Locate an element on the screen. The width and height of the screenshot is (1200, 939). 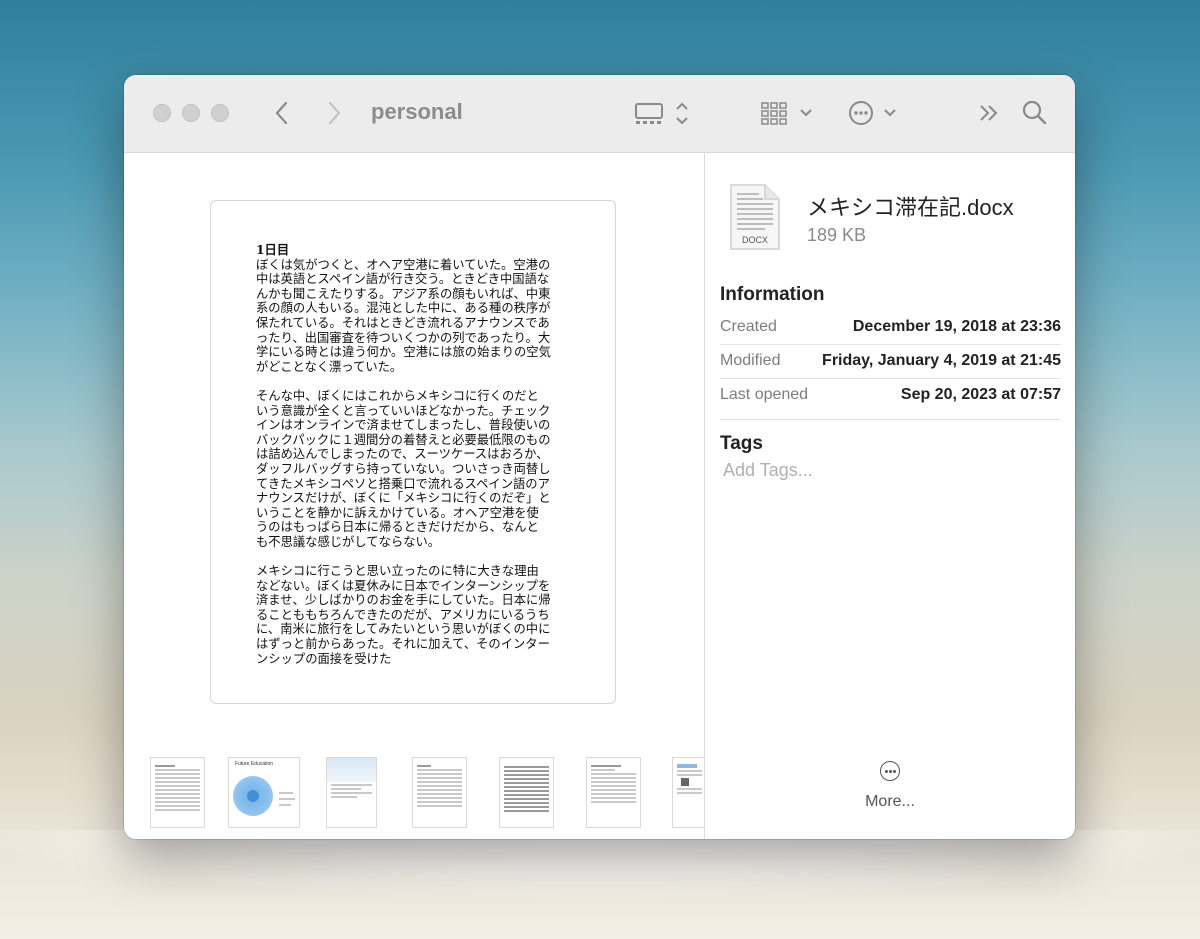
file-size: 189 KB is located at coordinates (837, 235).